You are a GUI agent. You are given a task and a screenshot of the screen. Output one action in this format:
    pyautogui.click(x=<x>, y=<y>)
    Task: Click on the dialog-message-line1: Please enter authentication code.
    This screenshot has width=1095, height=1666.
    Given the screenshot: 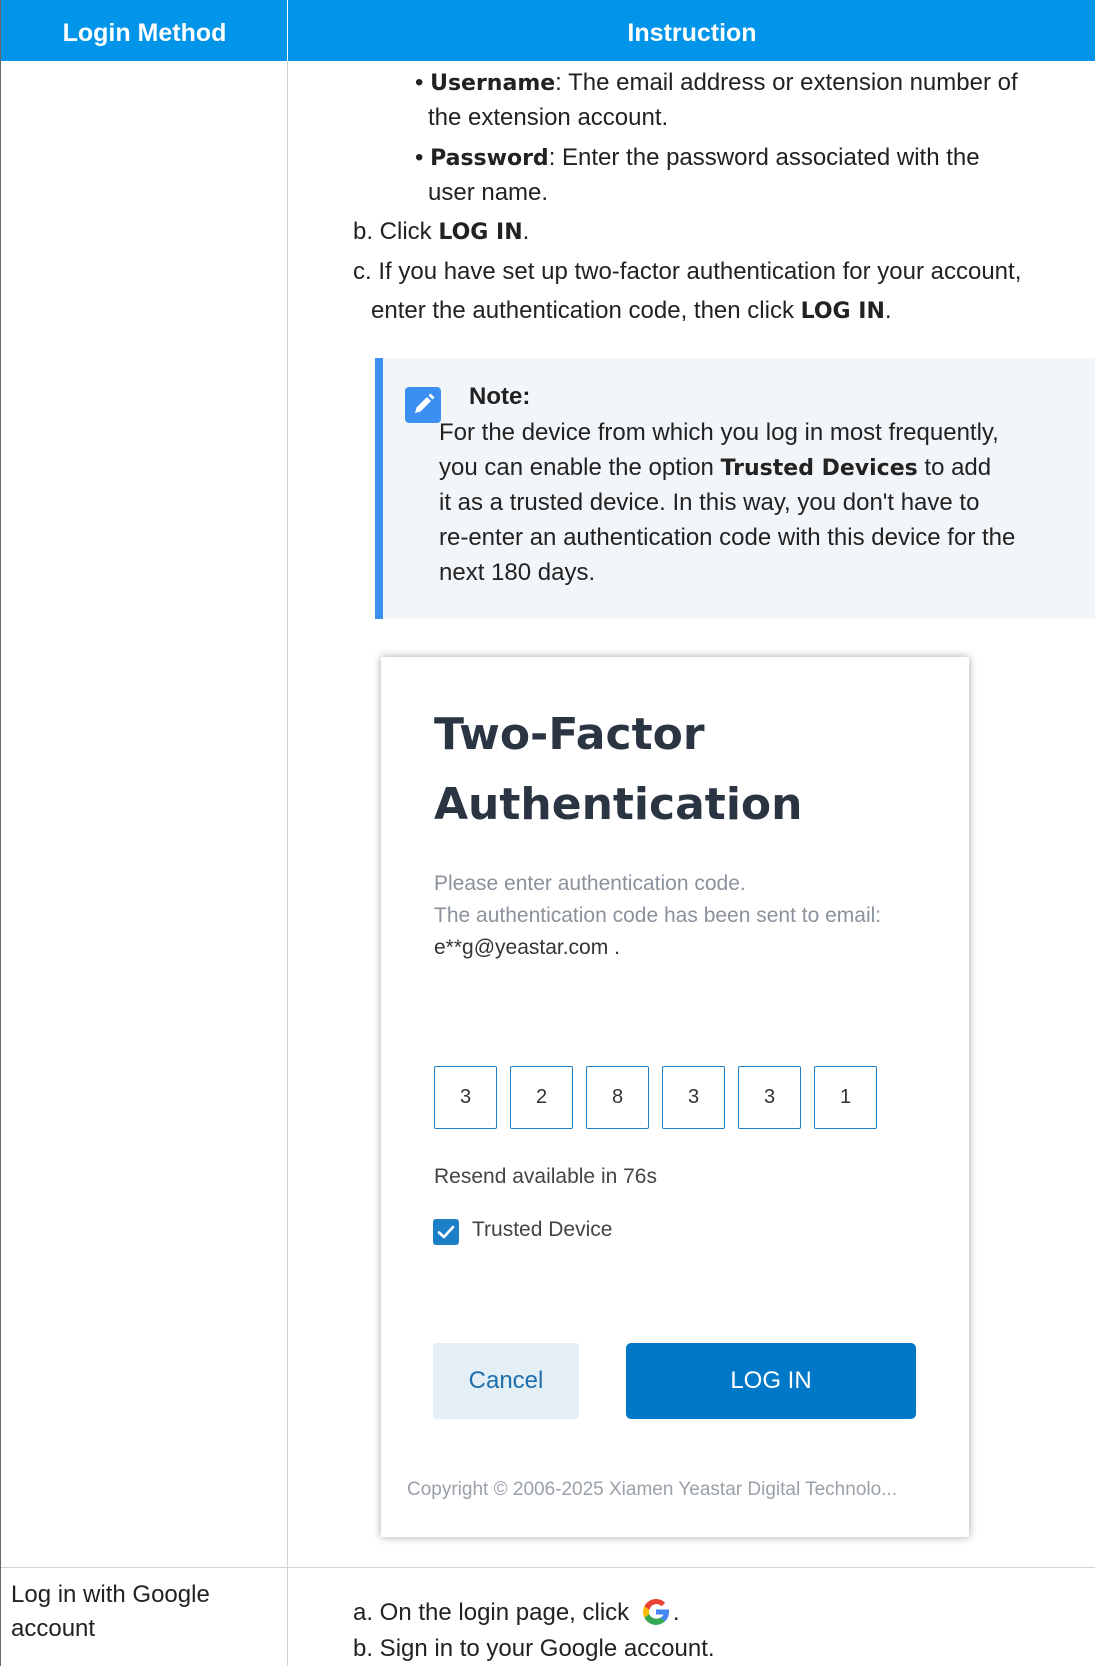 What is the action you would take?
    pyautogui.click(x=590, y=883)
    